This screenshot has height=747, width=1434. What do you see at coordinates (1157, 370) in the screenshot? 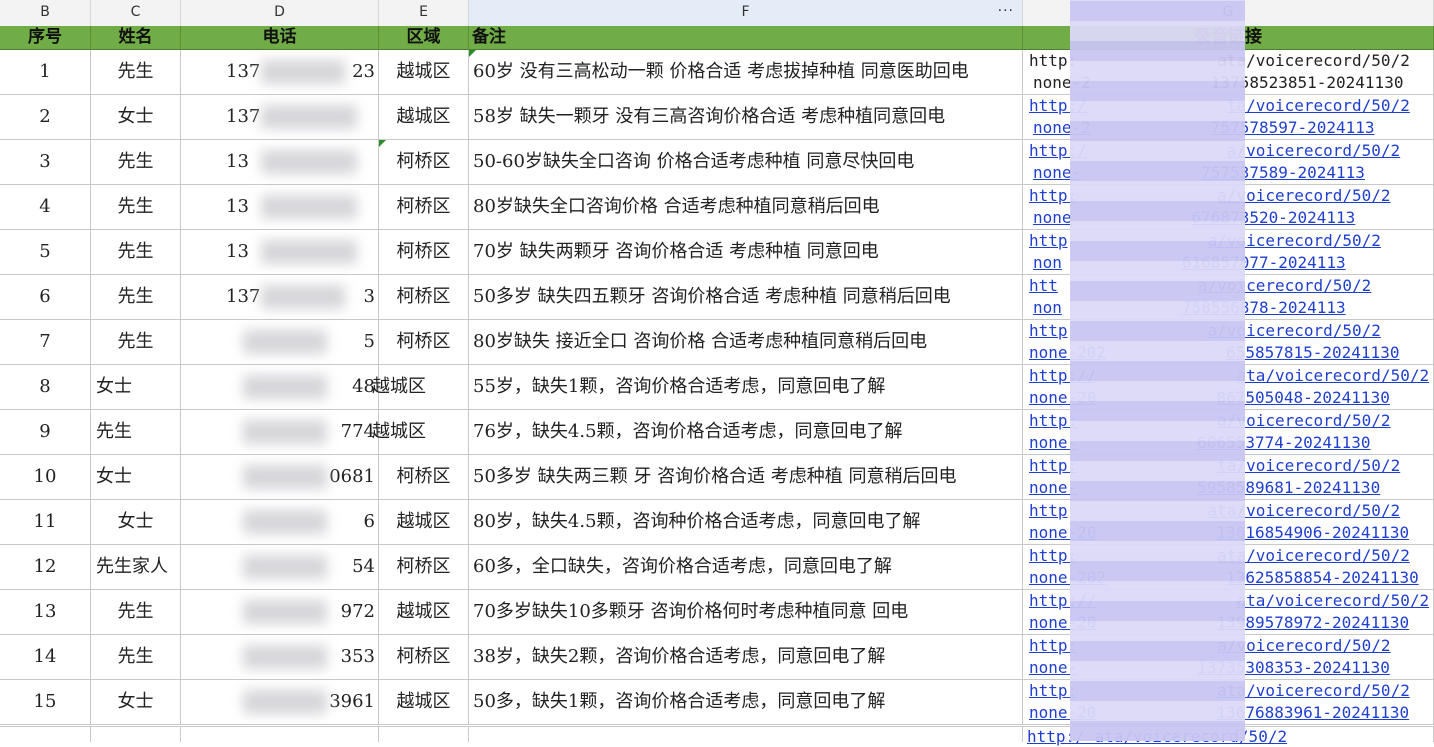
I see `privacy-mosaic` at bounding box center [1157, 370].